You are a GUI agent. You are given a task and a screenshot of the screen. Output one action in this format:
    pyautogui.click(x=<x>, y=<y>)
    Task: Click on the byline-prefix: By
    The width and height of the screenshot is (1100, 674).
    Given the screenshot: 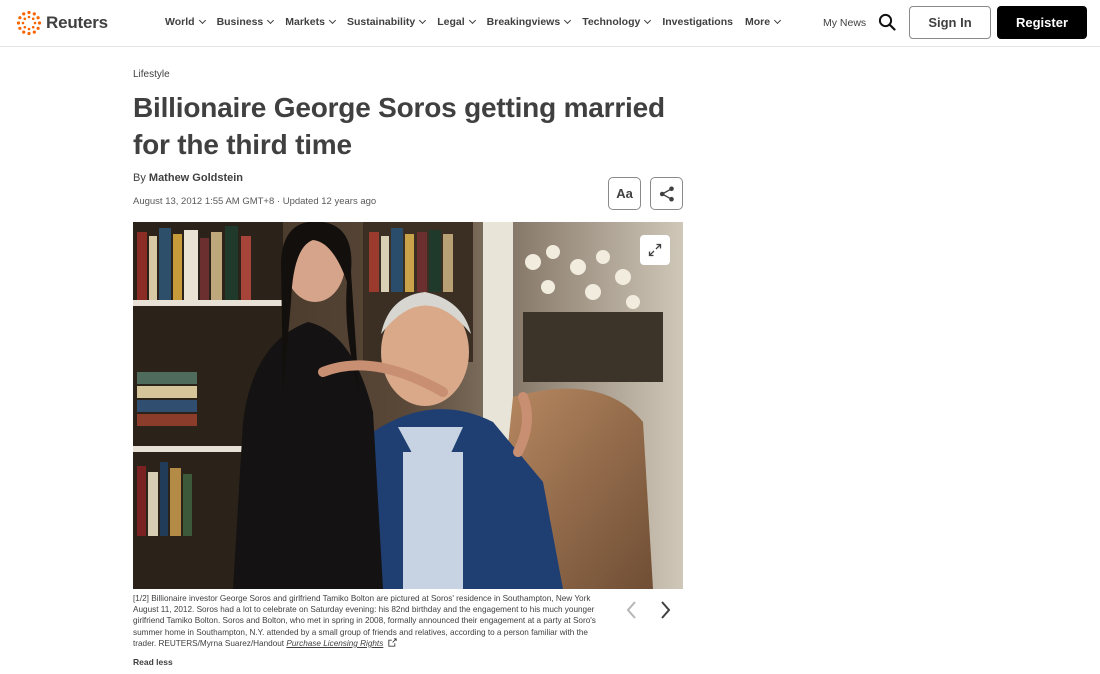 What is the action you would take?
    pyautogui.click(x=139, y=178)
    